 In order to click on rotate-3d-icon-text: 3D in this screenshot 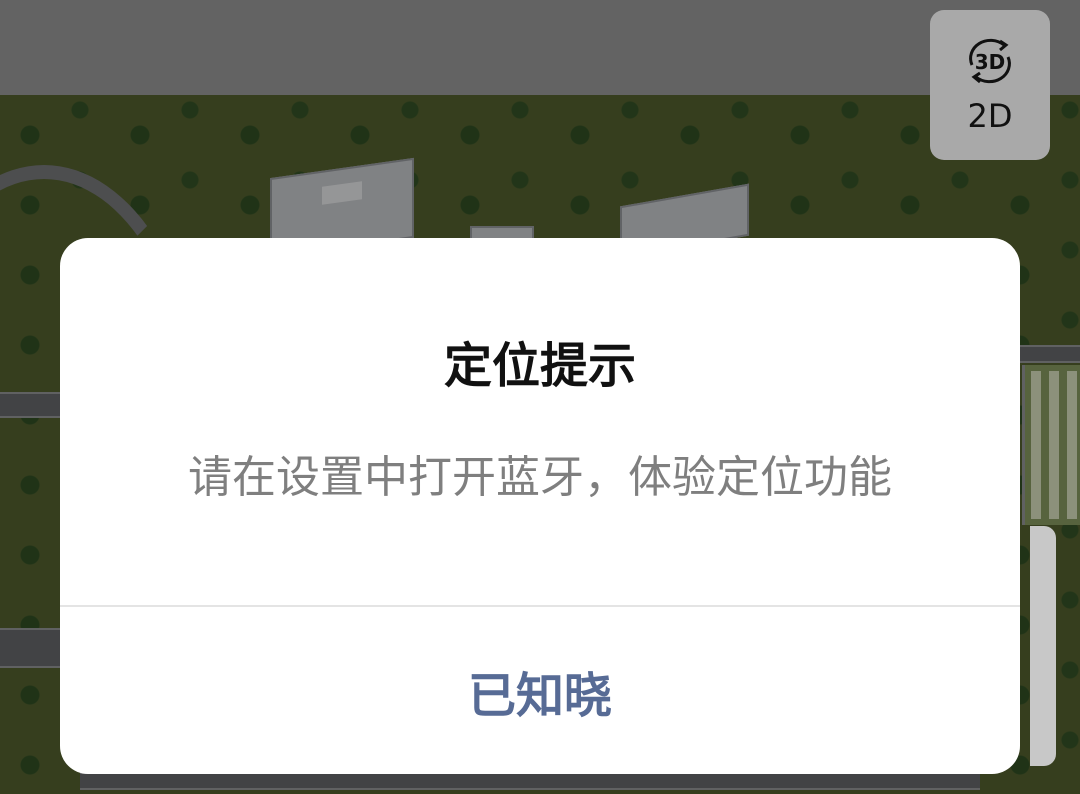, I will do `click(990, 62)`.